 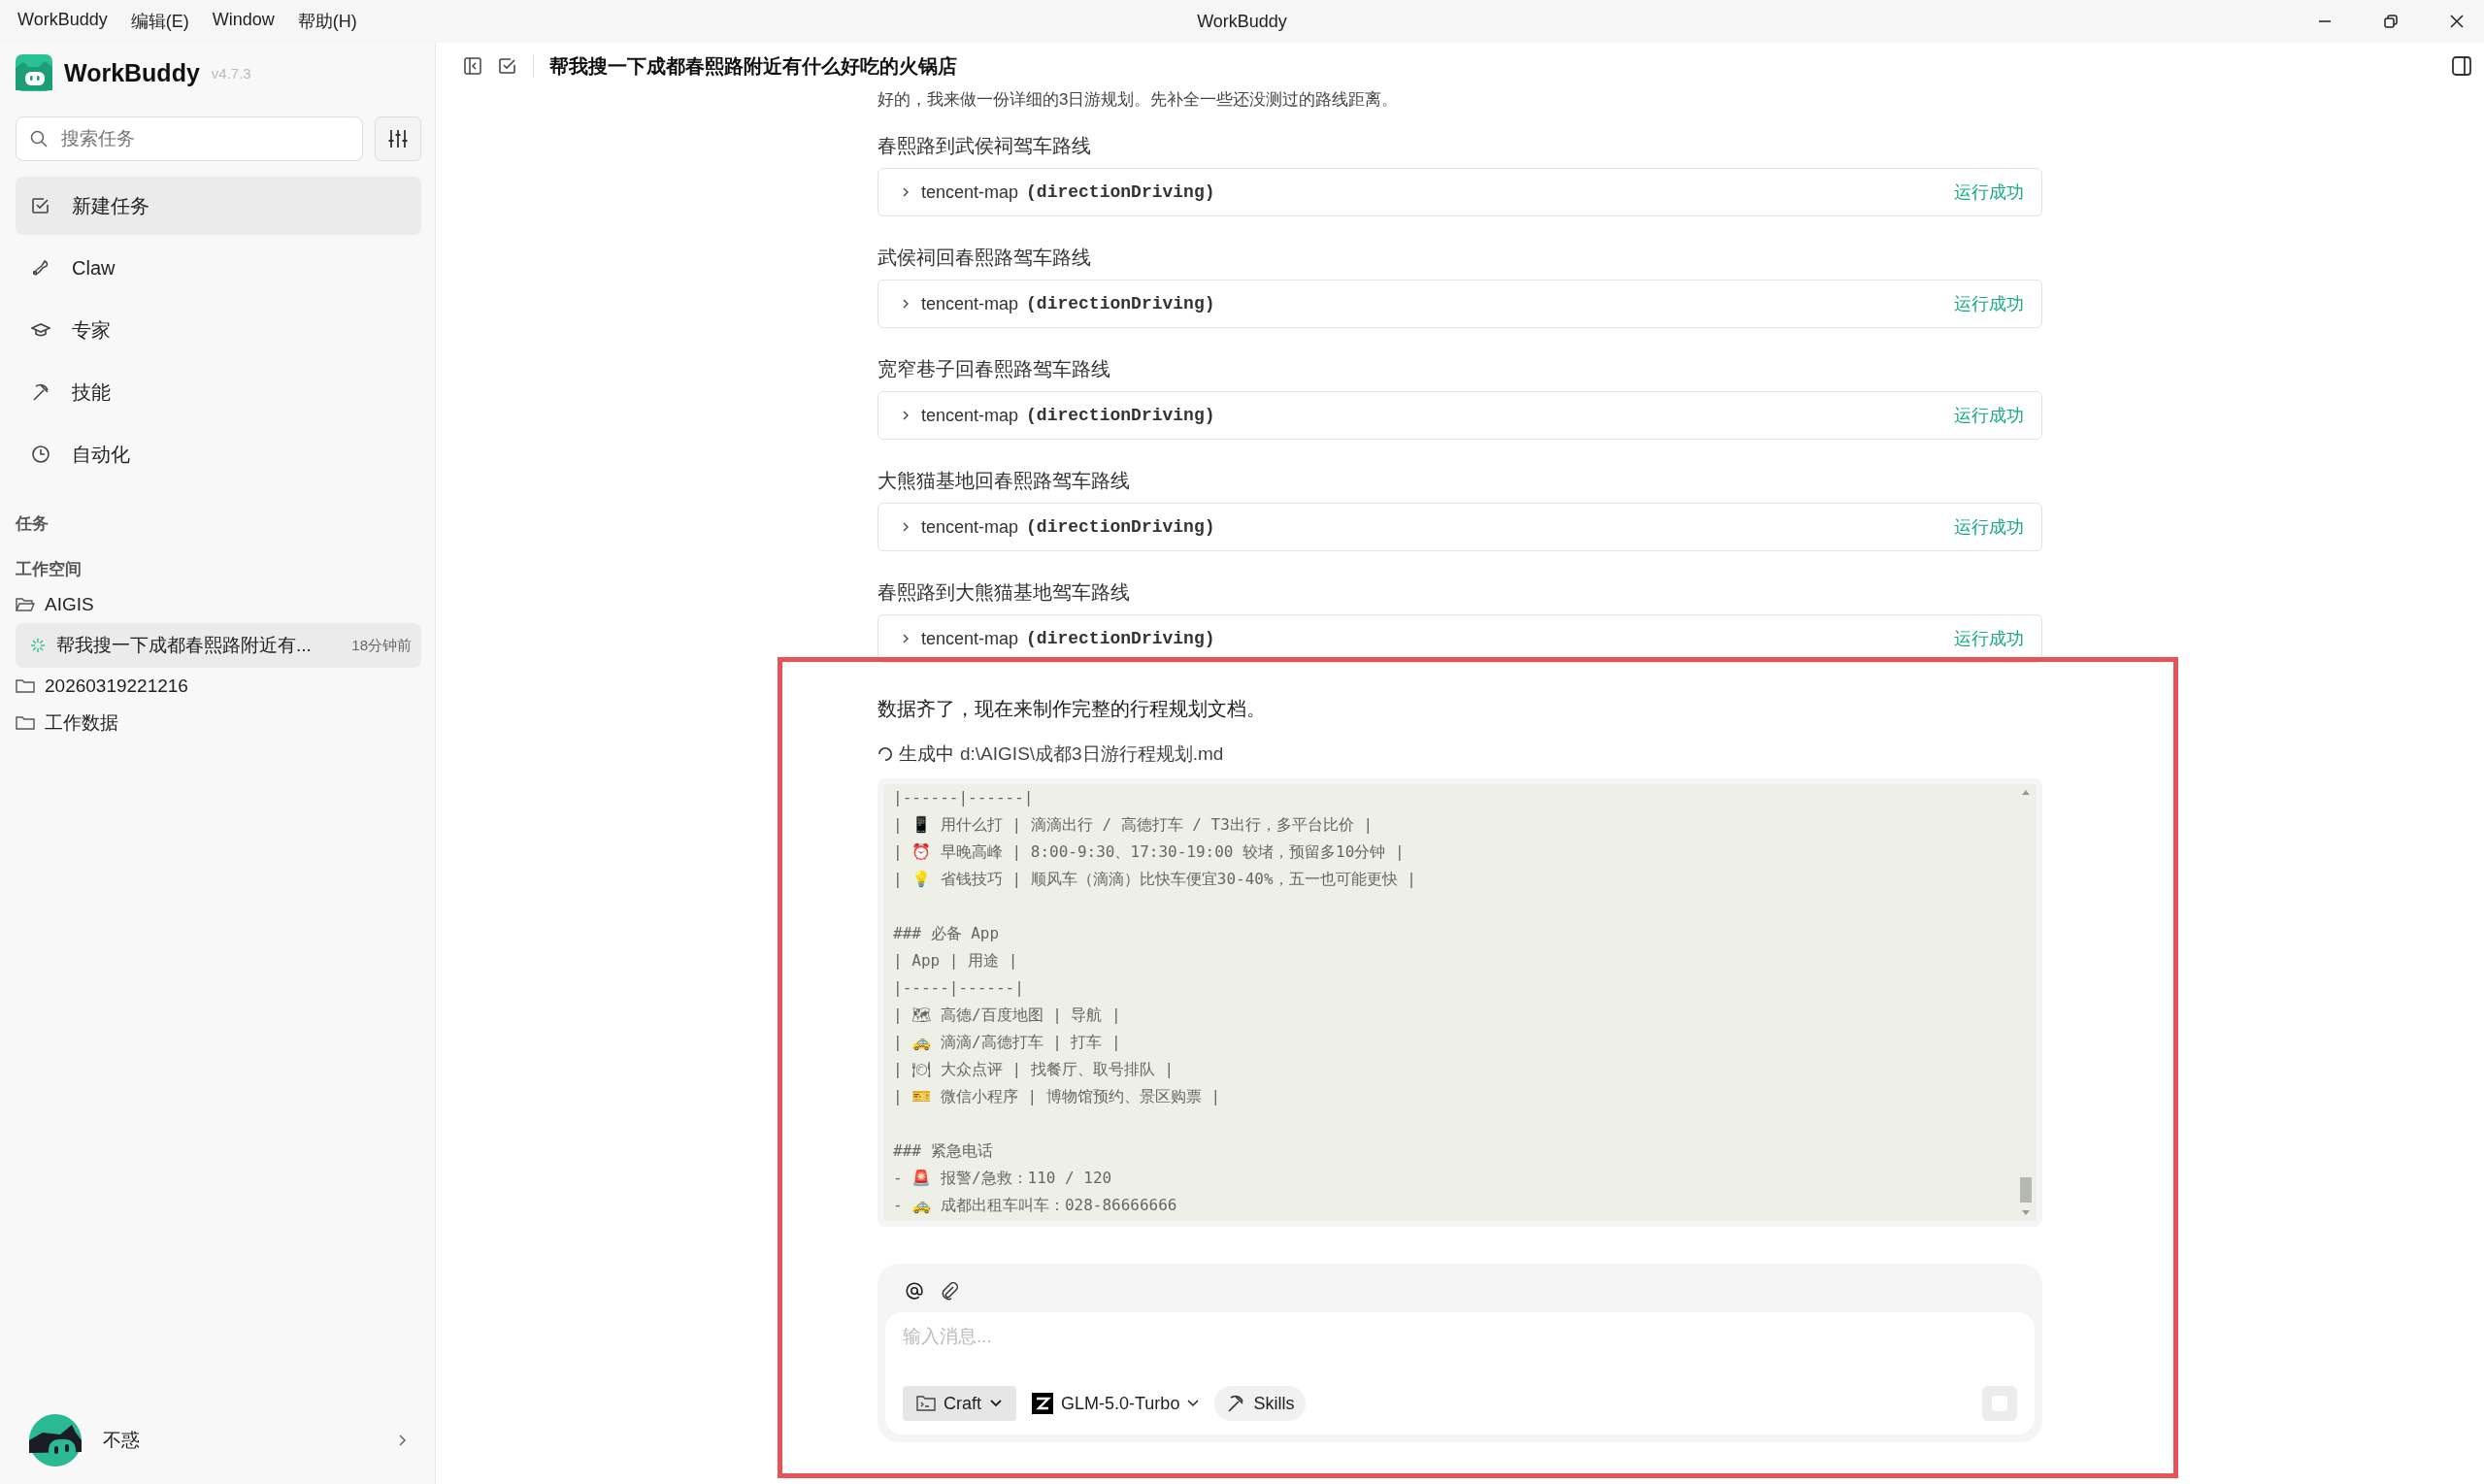 What do you see at coordinates (33, 524) in the screenshot?
I see `section-heading: 任务` at bounding box center [33, 524].